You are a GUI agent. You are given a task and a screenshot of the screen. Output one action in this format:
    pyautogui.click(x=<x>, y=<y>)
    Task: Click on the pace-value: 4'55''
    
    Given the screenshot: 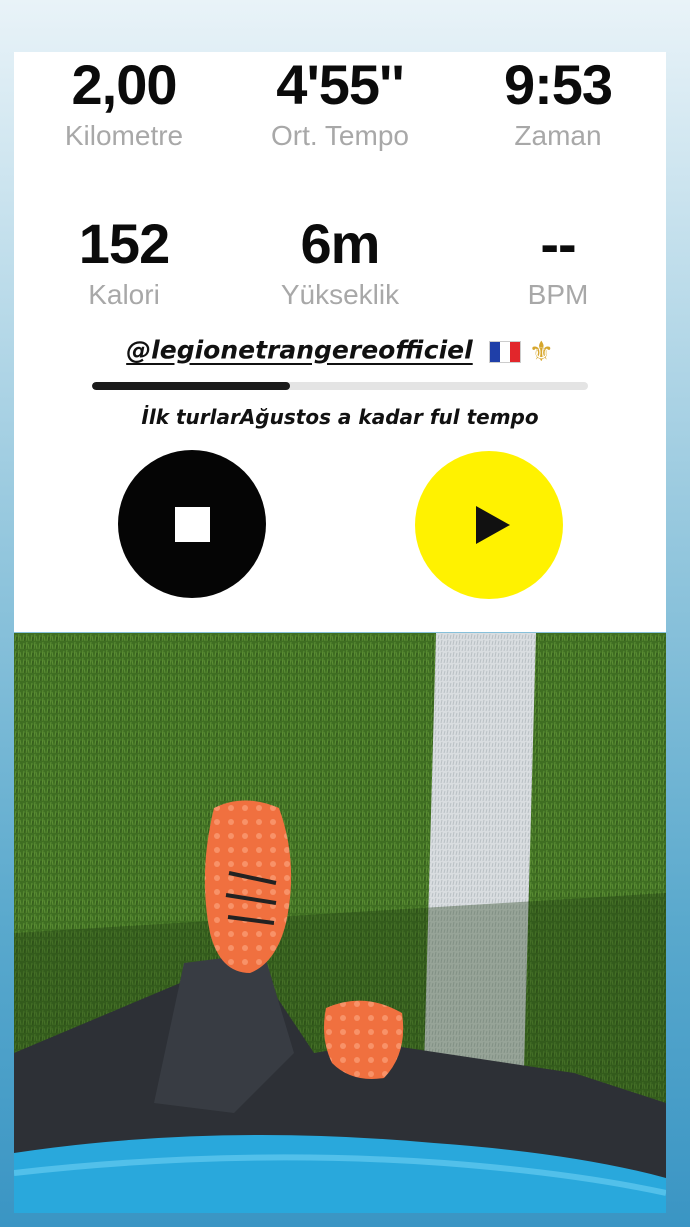 What is the action you would take?
    pyautogui.click(x=340, y=84)
    